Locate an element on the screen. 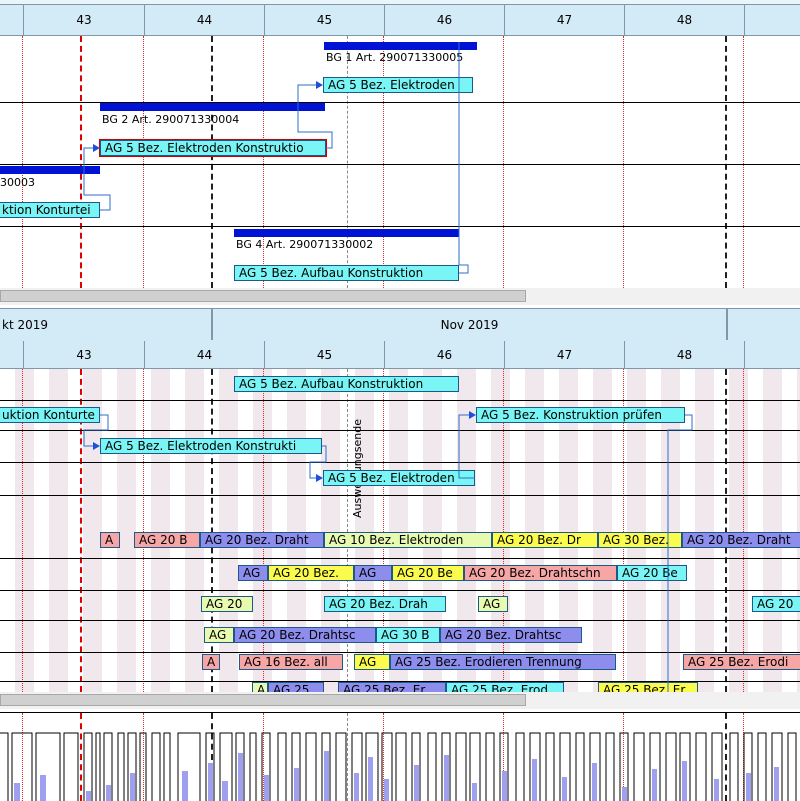 Image resolution: width=800 pixels, height=801 pixels. task-row5-ag20b: AG 20 B is located at coordinates (167, 540).